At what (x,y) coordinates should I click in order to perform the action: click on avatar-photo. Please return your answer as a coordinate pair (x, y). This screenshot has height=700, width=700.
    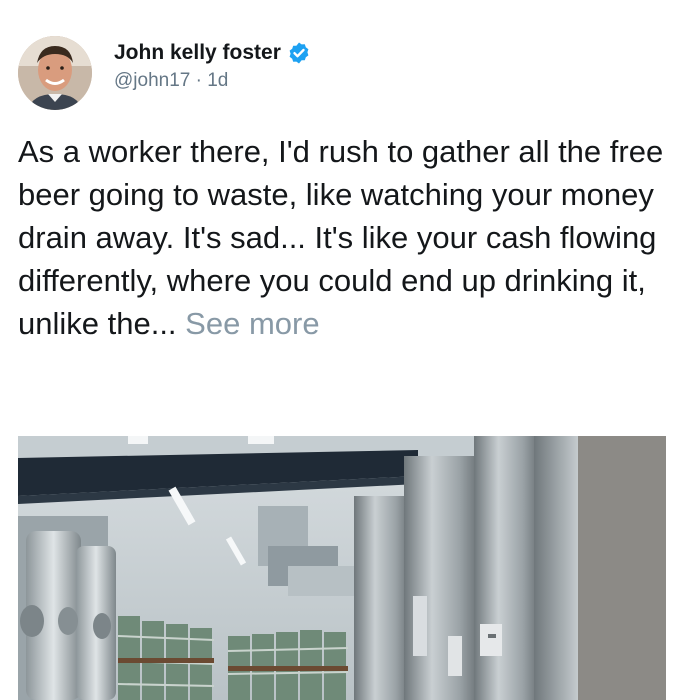
    Looking at the image, I should click on (55, 73).